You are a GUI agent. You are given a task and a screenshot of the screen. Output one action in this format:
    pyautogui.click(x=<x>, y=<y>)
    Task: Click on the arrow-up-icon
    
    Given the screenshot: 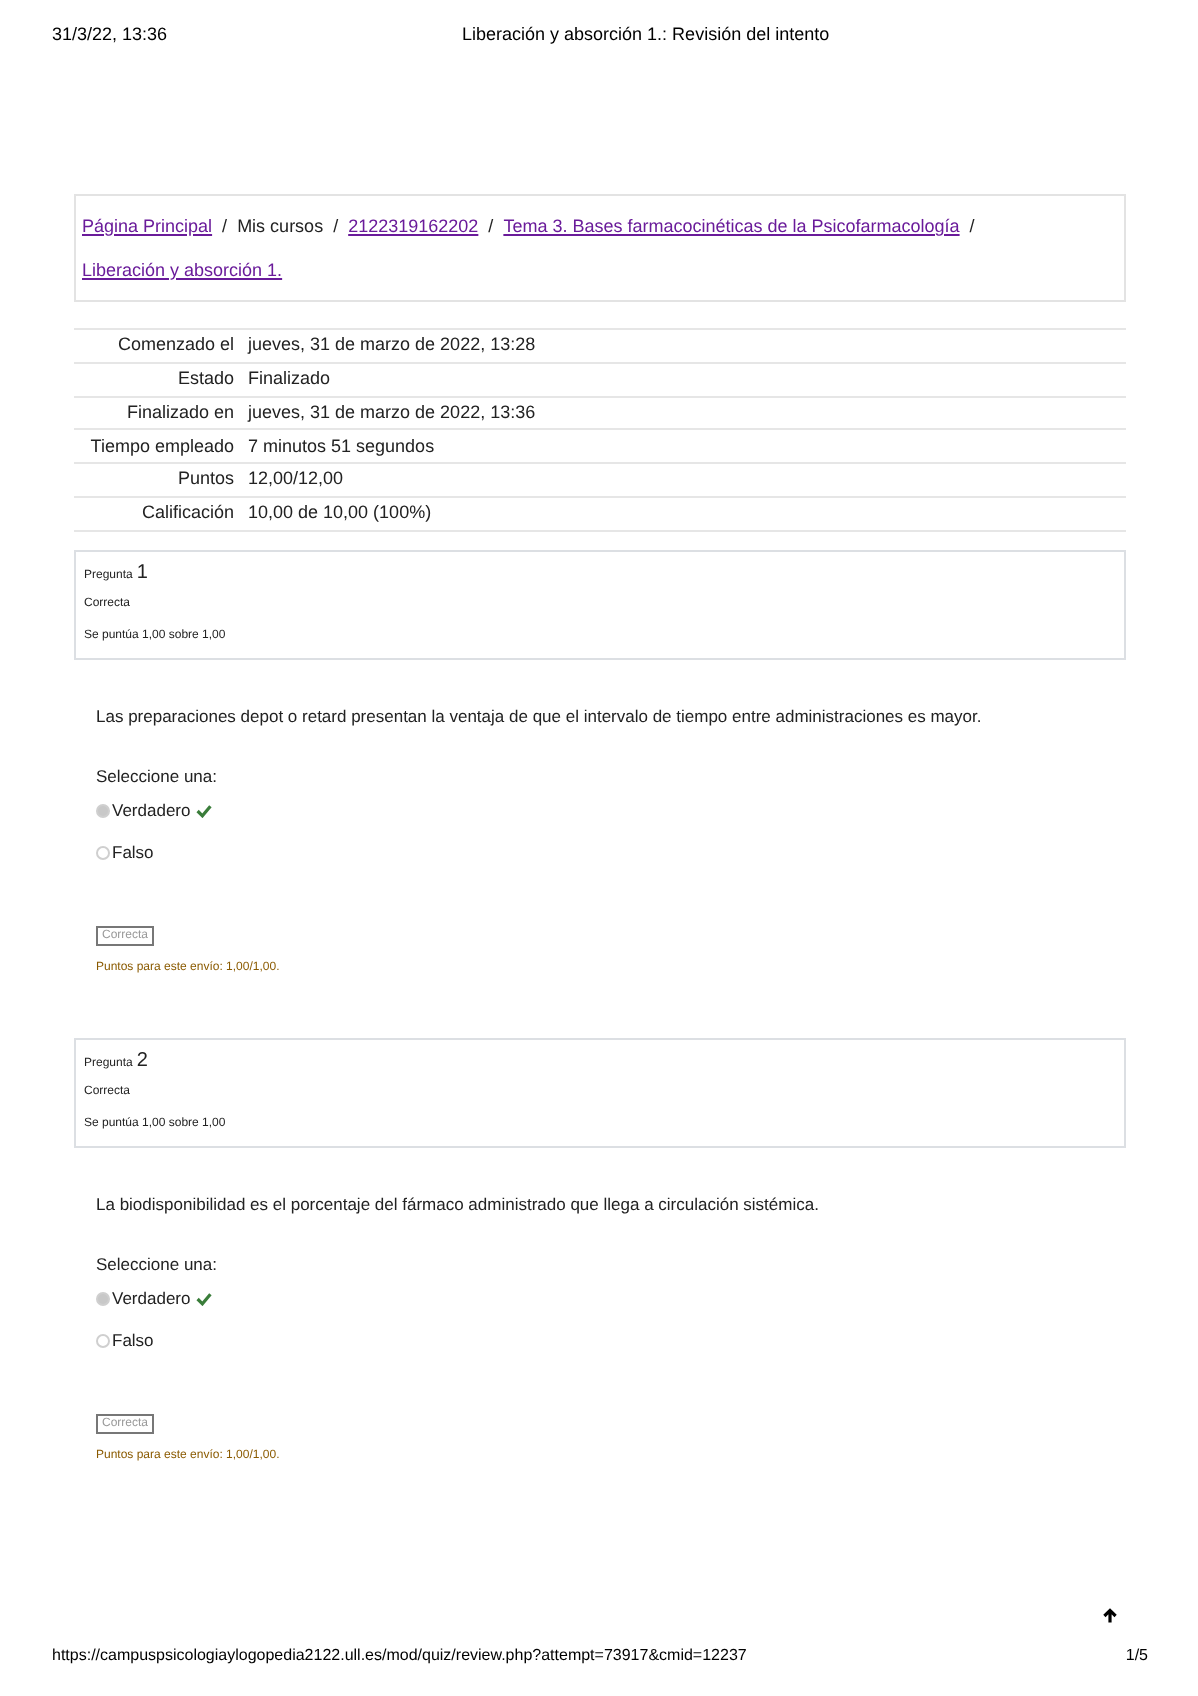 What is the action you would take?
    pyautogui.click(x=1110, y=1616)
    